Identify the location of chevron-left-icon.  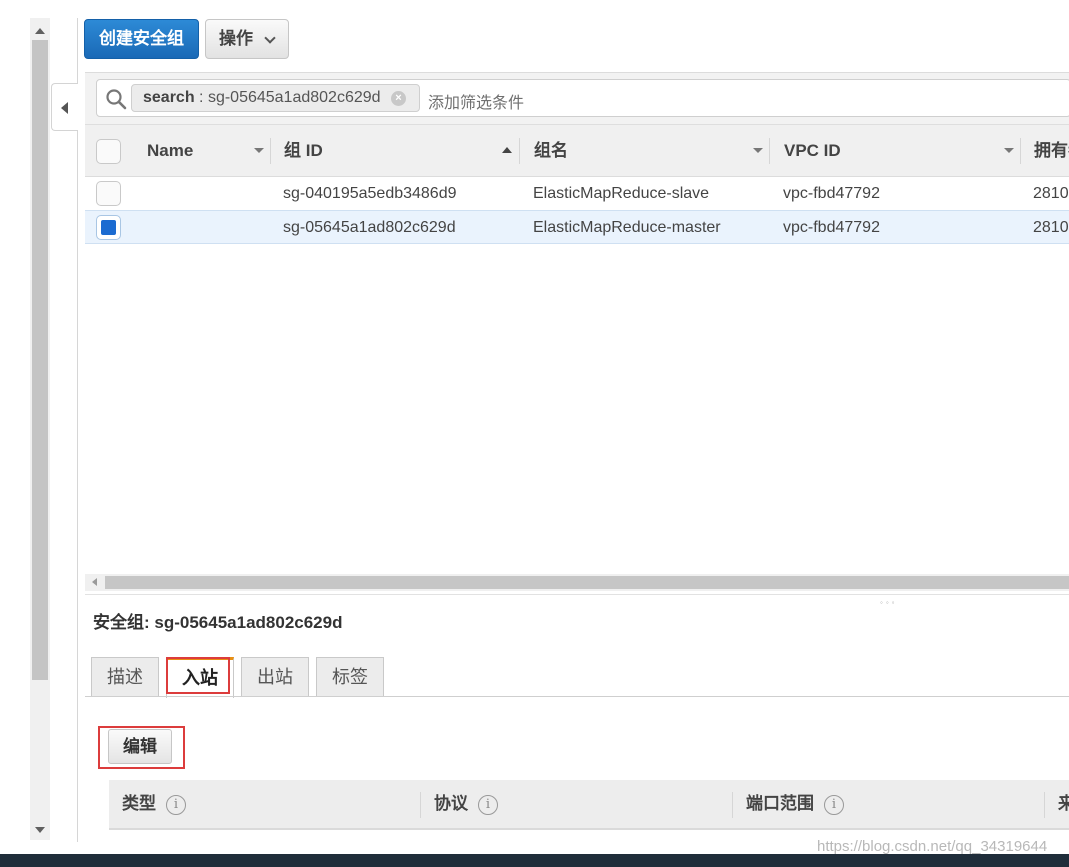
(64, 108).